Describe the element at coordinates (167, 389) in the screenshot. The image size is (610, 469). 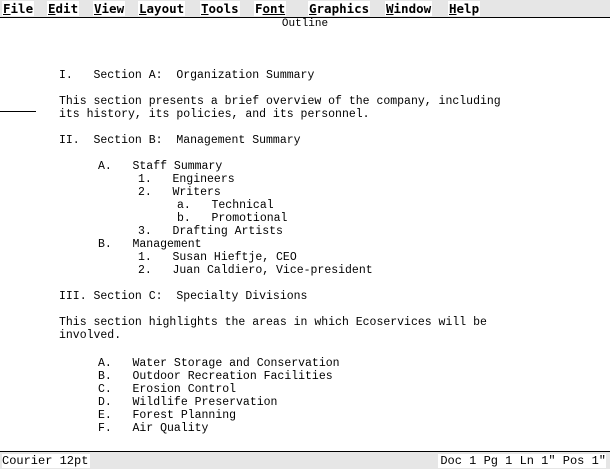
I see `outline-item: C. Erosion Control` at that location.